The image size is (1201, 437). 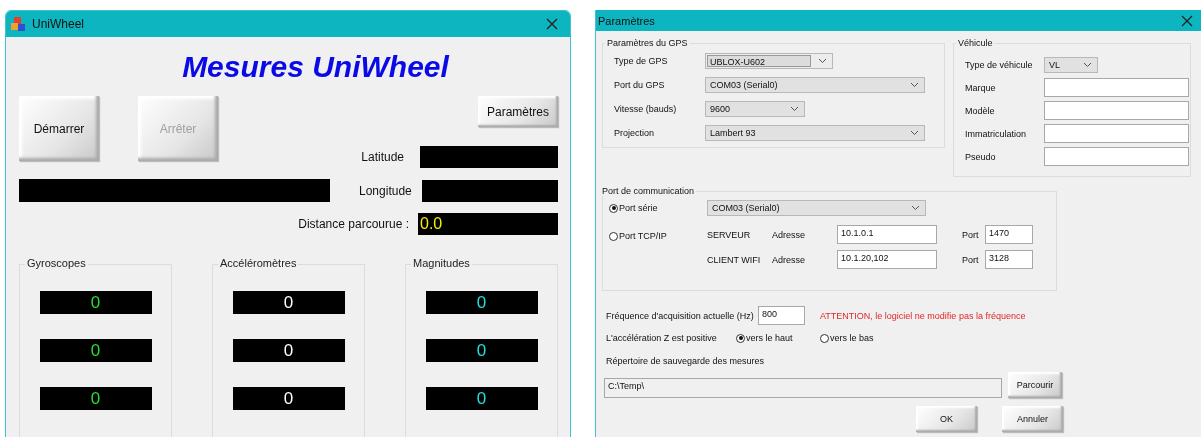 What do you see at coordinates (56, 263) in the screenshot?
I see `group-title: Gyroscopes` at bounding box center [56, 263].